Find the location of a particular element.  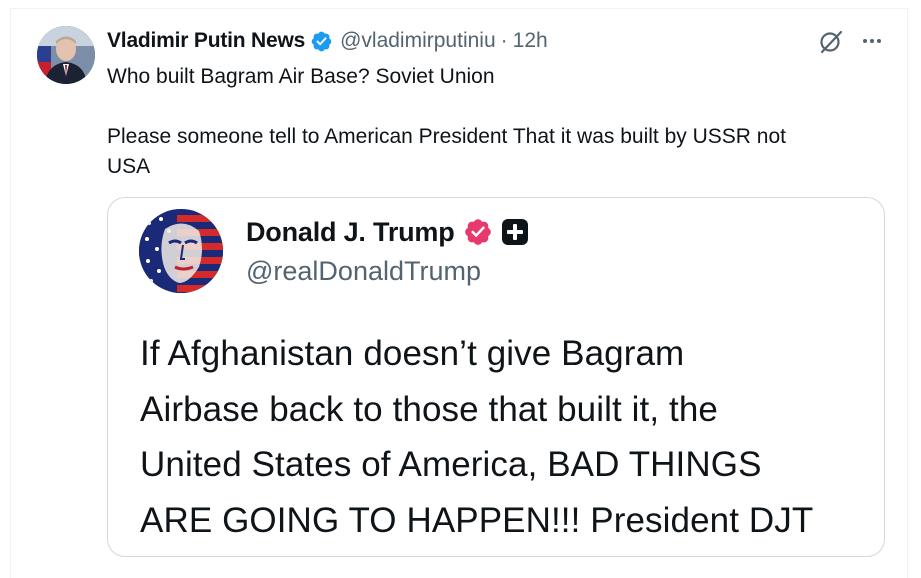

quoted-text-line: ARE GOING TO HAPPEN!!! President DJT is located at coordinates (477, 520).